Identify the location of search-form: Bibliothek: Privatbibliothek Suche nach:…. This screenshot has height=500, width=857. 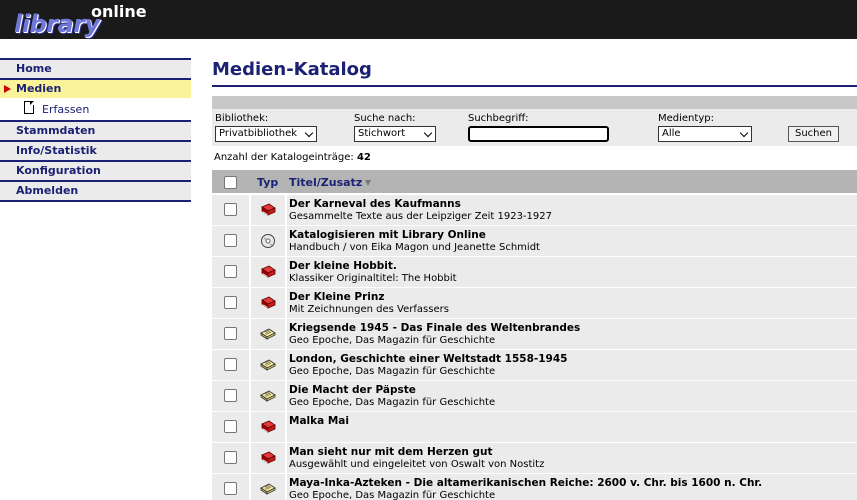
(534, 127).